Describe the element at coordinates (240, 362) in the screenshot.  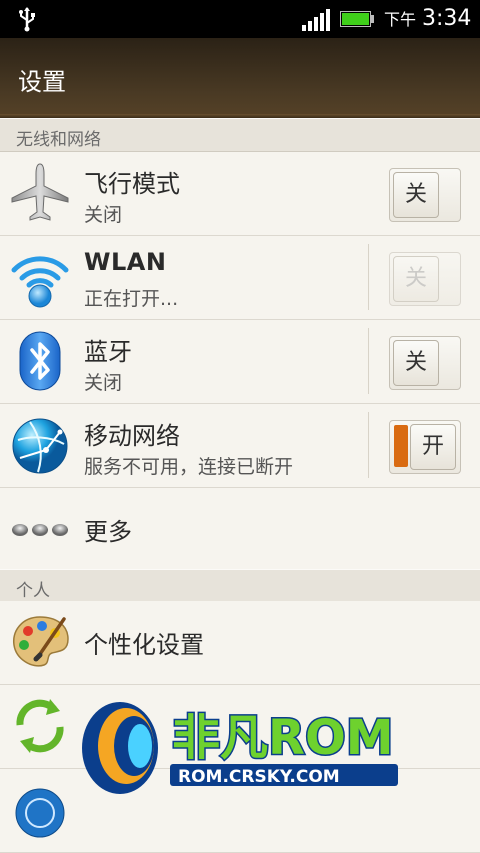
I see `setting-bluetooth: 蓝牙 关闭 关` at that location.